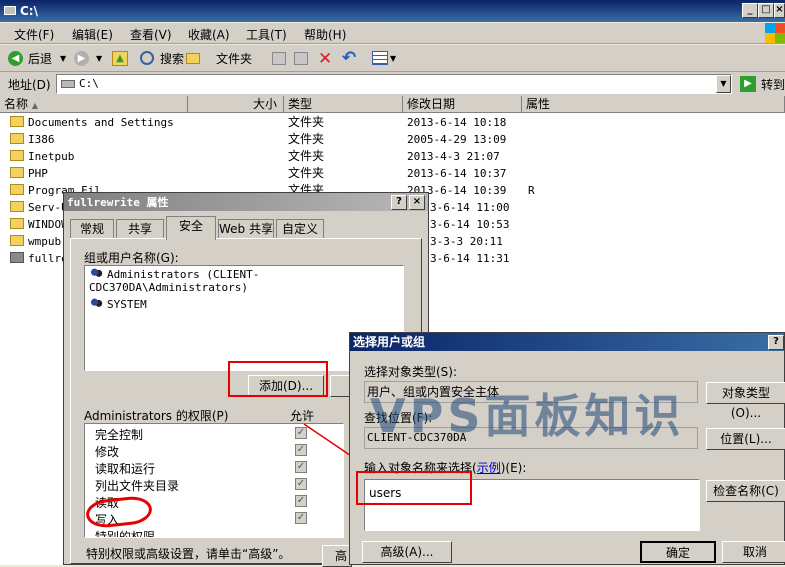 The height and width of the screenshot is (567, 785). What do you see at coordinates (193, 58) in the screenshot?
I see `folders-icon` at bounding box center [193, 58].